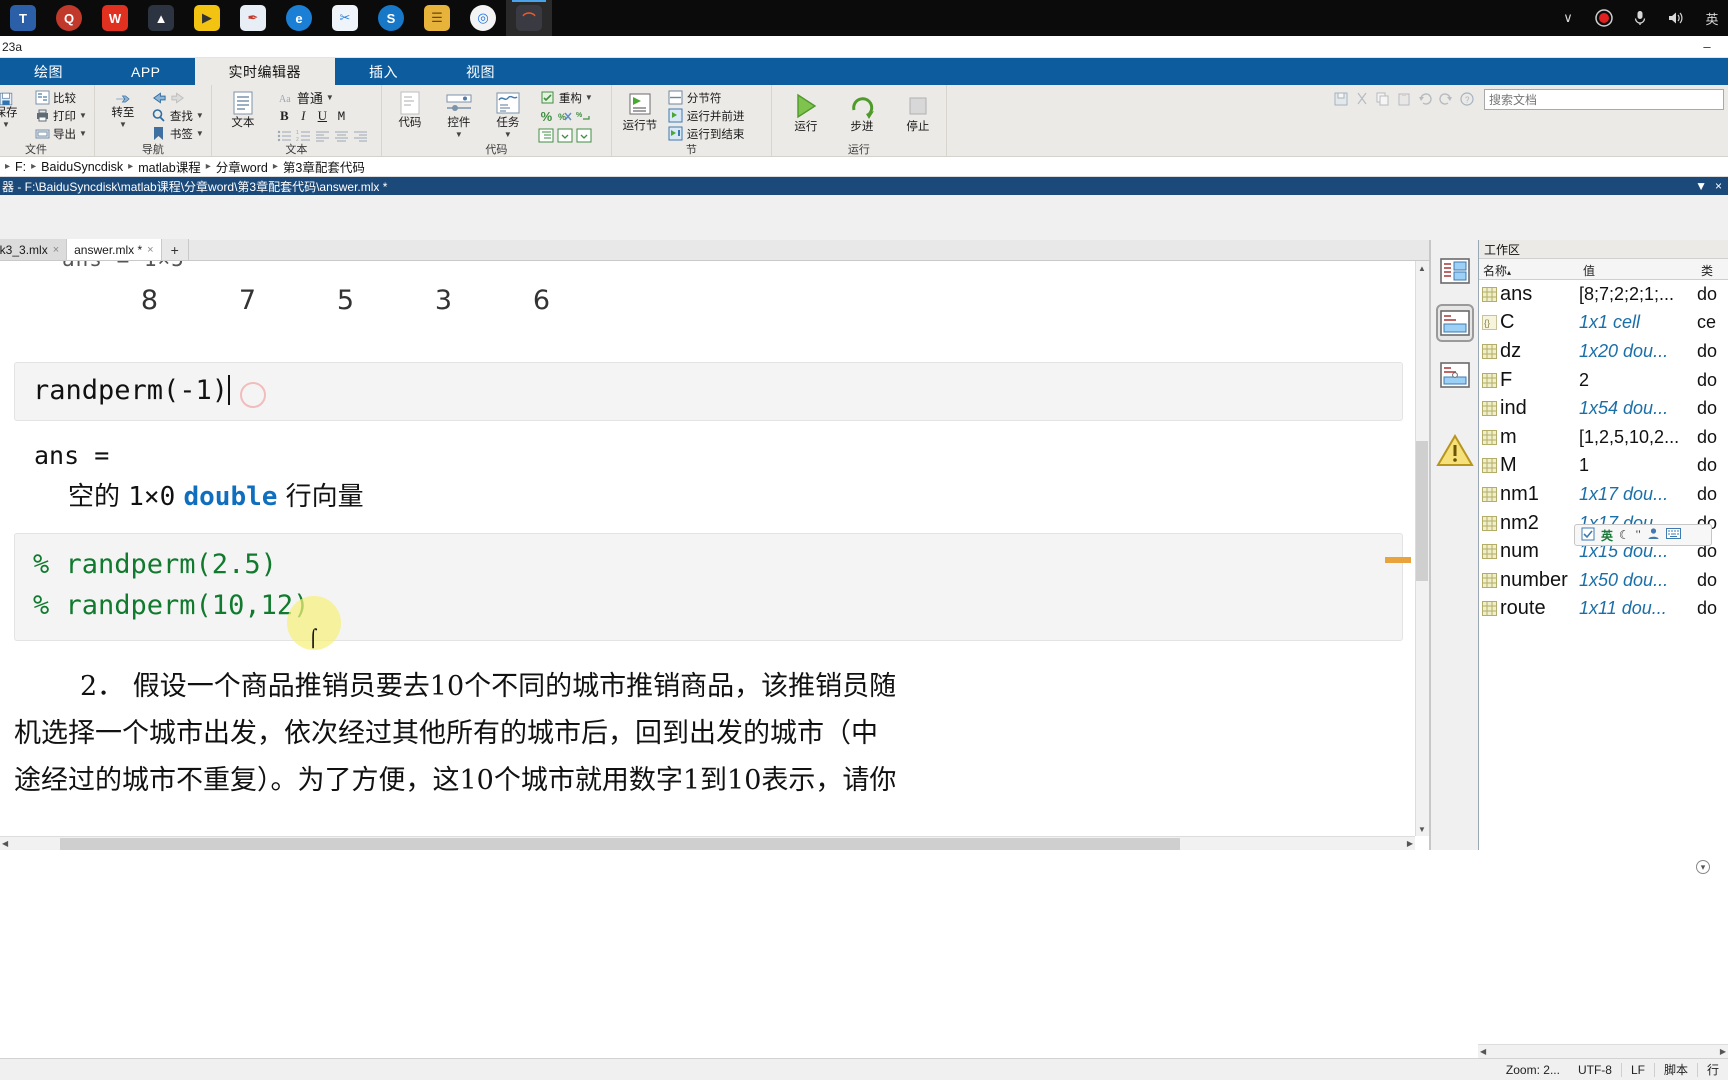  Describe the element at coordinates (708, 605) in the screenshot. I see `comment-line-2: % randperm(10,12)` at that location.